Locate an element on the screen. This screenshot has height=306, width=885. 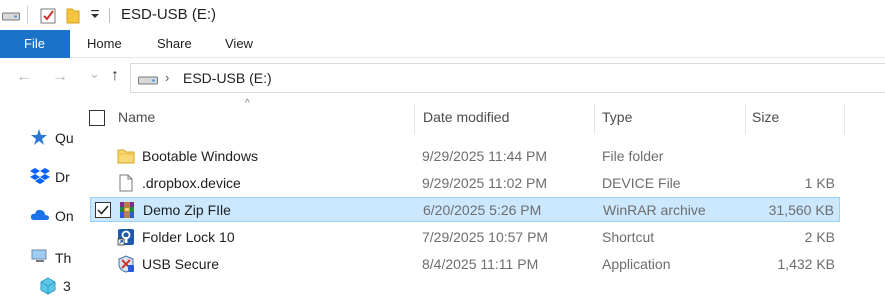
3d-objects-icon is located at coordinates (48, 287).